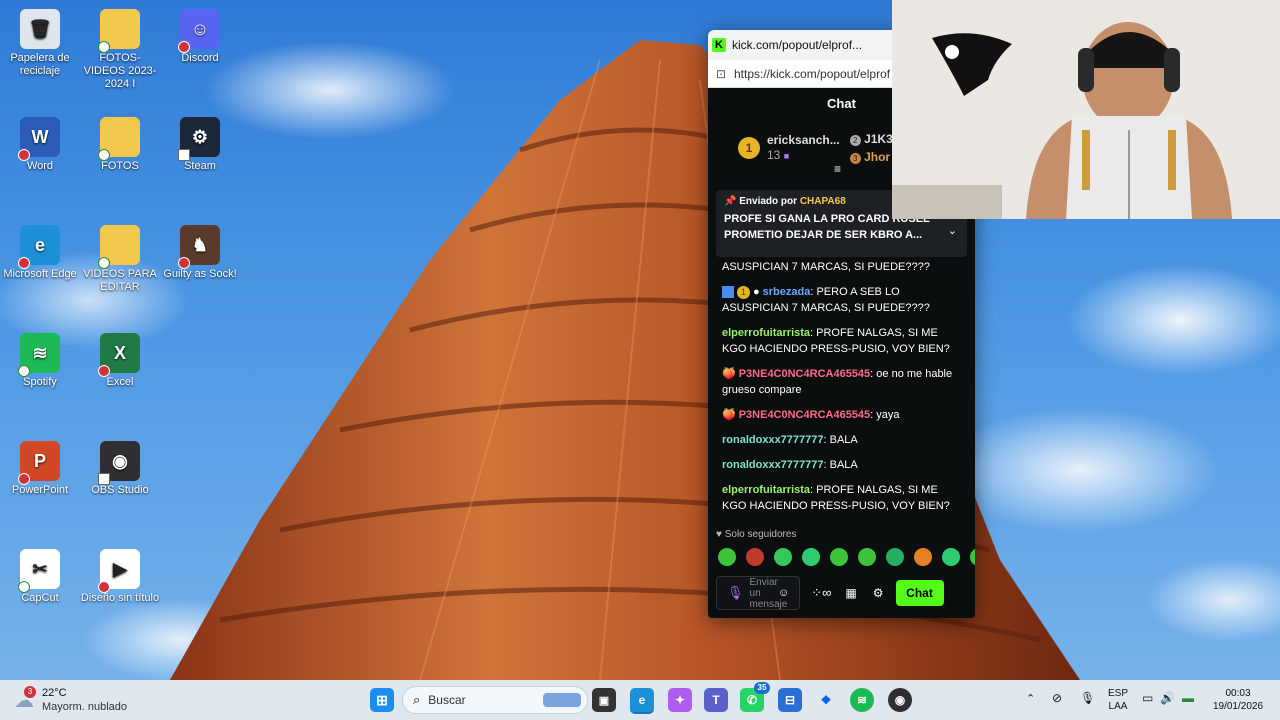  I want to click on desktop-icon-label: Word, so click(40, 166).